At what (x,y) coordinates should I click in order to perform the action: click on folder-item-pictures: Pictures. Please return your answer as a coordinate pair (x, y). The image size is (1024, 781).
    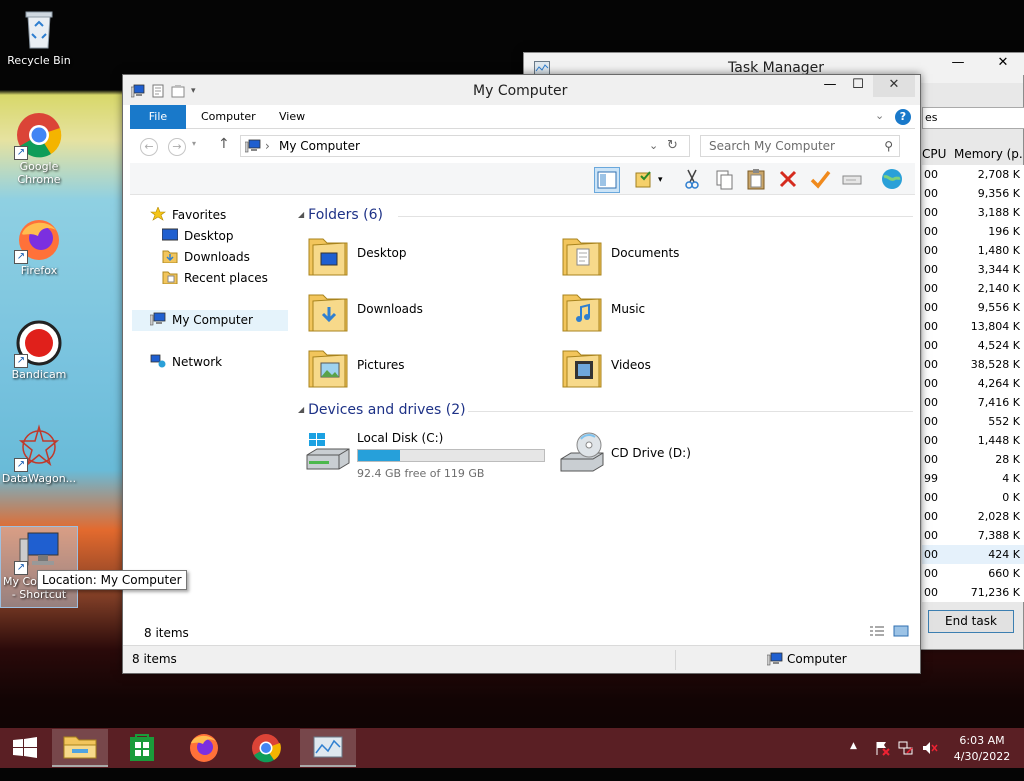
    Looking at the image, I should click on (415, 367).